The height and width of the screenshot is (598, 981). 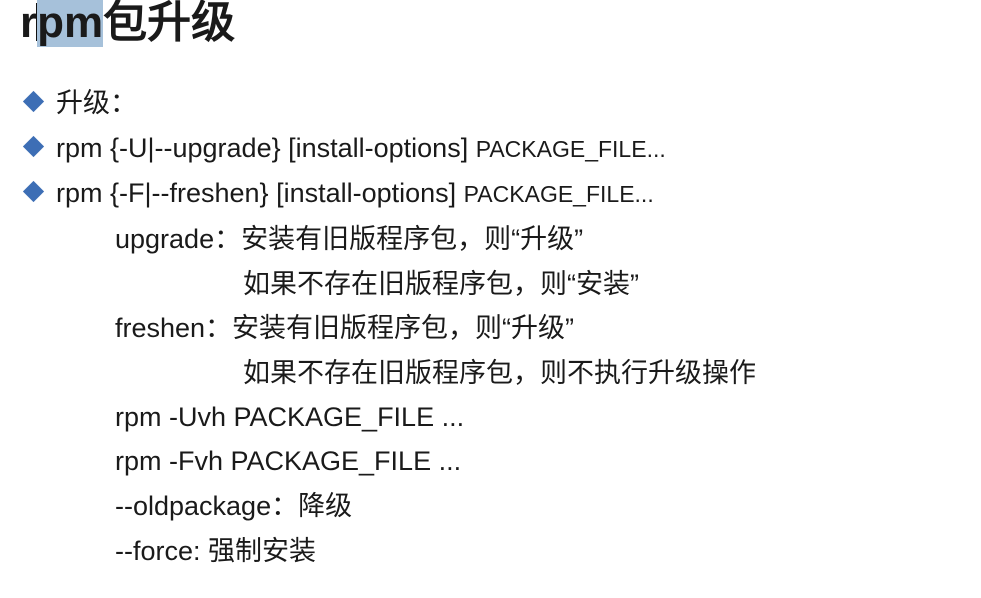 What do you see at coordinates (70, 23) in the screenshot?
I see `title-selected-text: pm` at bounding box center [70, 23].